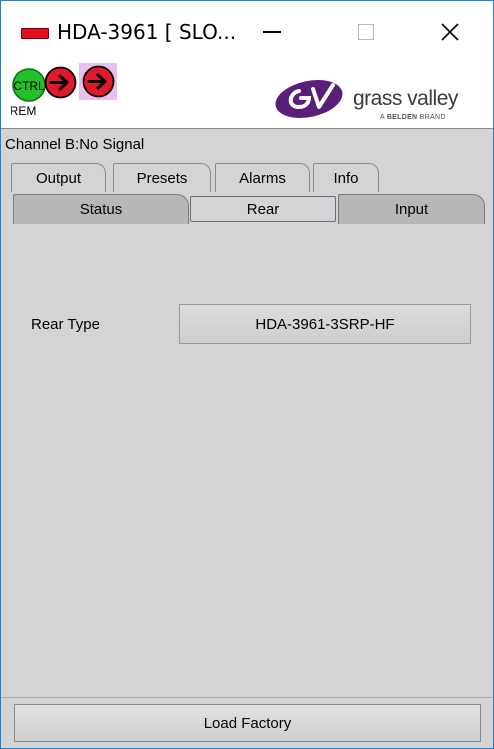  I want to click on tab-input: Input, so click(411, 209).